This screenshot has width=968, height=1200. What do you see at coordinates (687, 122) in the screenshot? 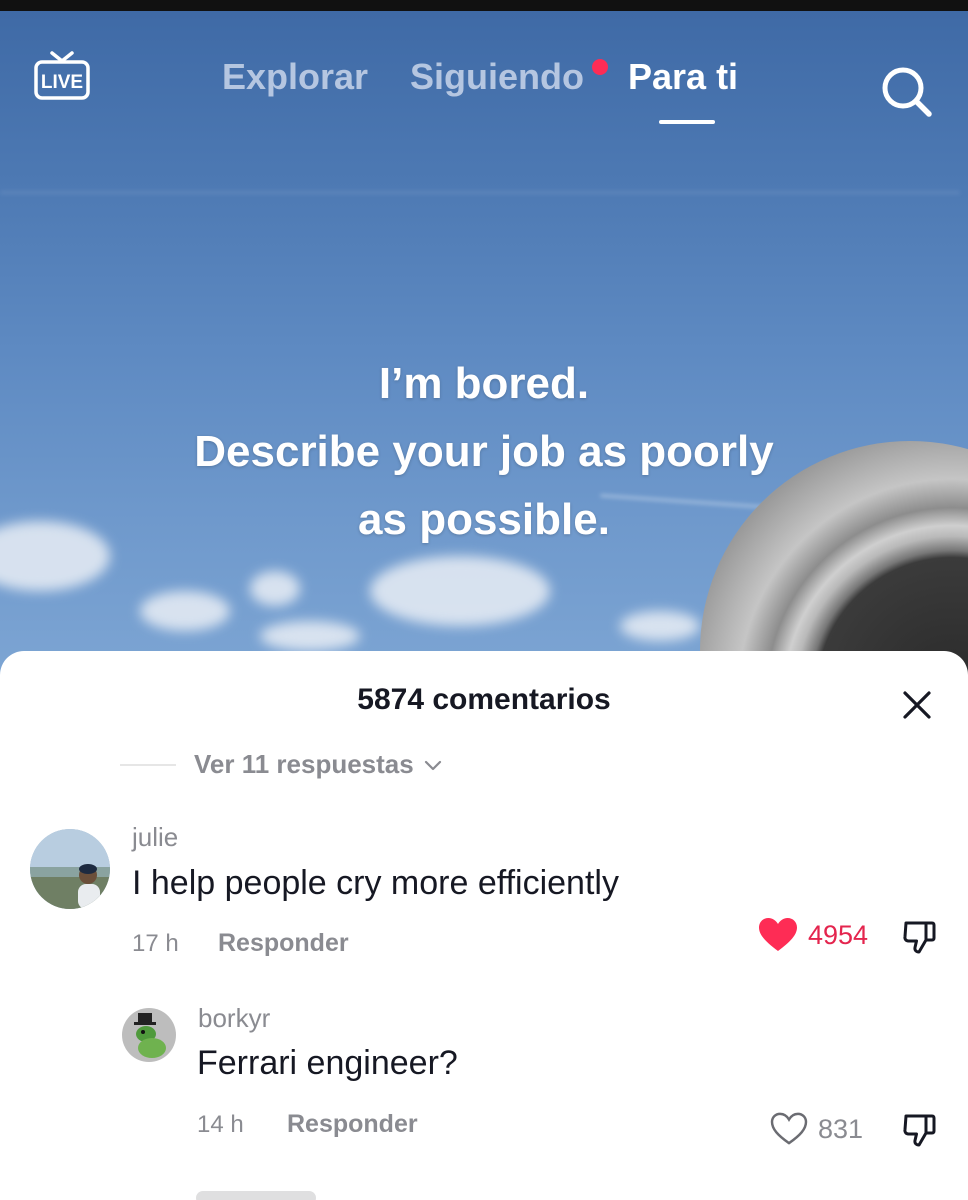
I see `active-tab-indicator` at bounding box center [687, 122].